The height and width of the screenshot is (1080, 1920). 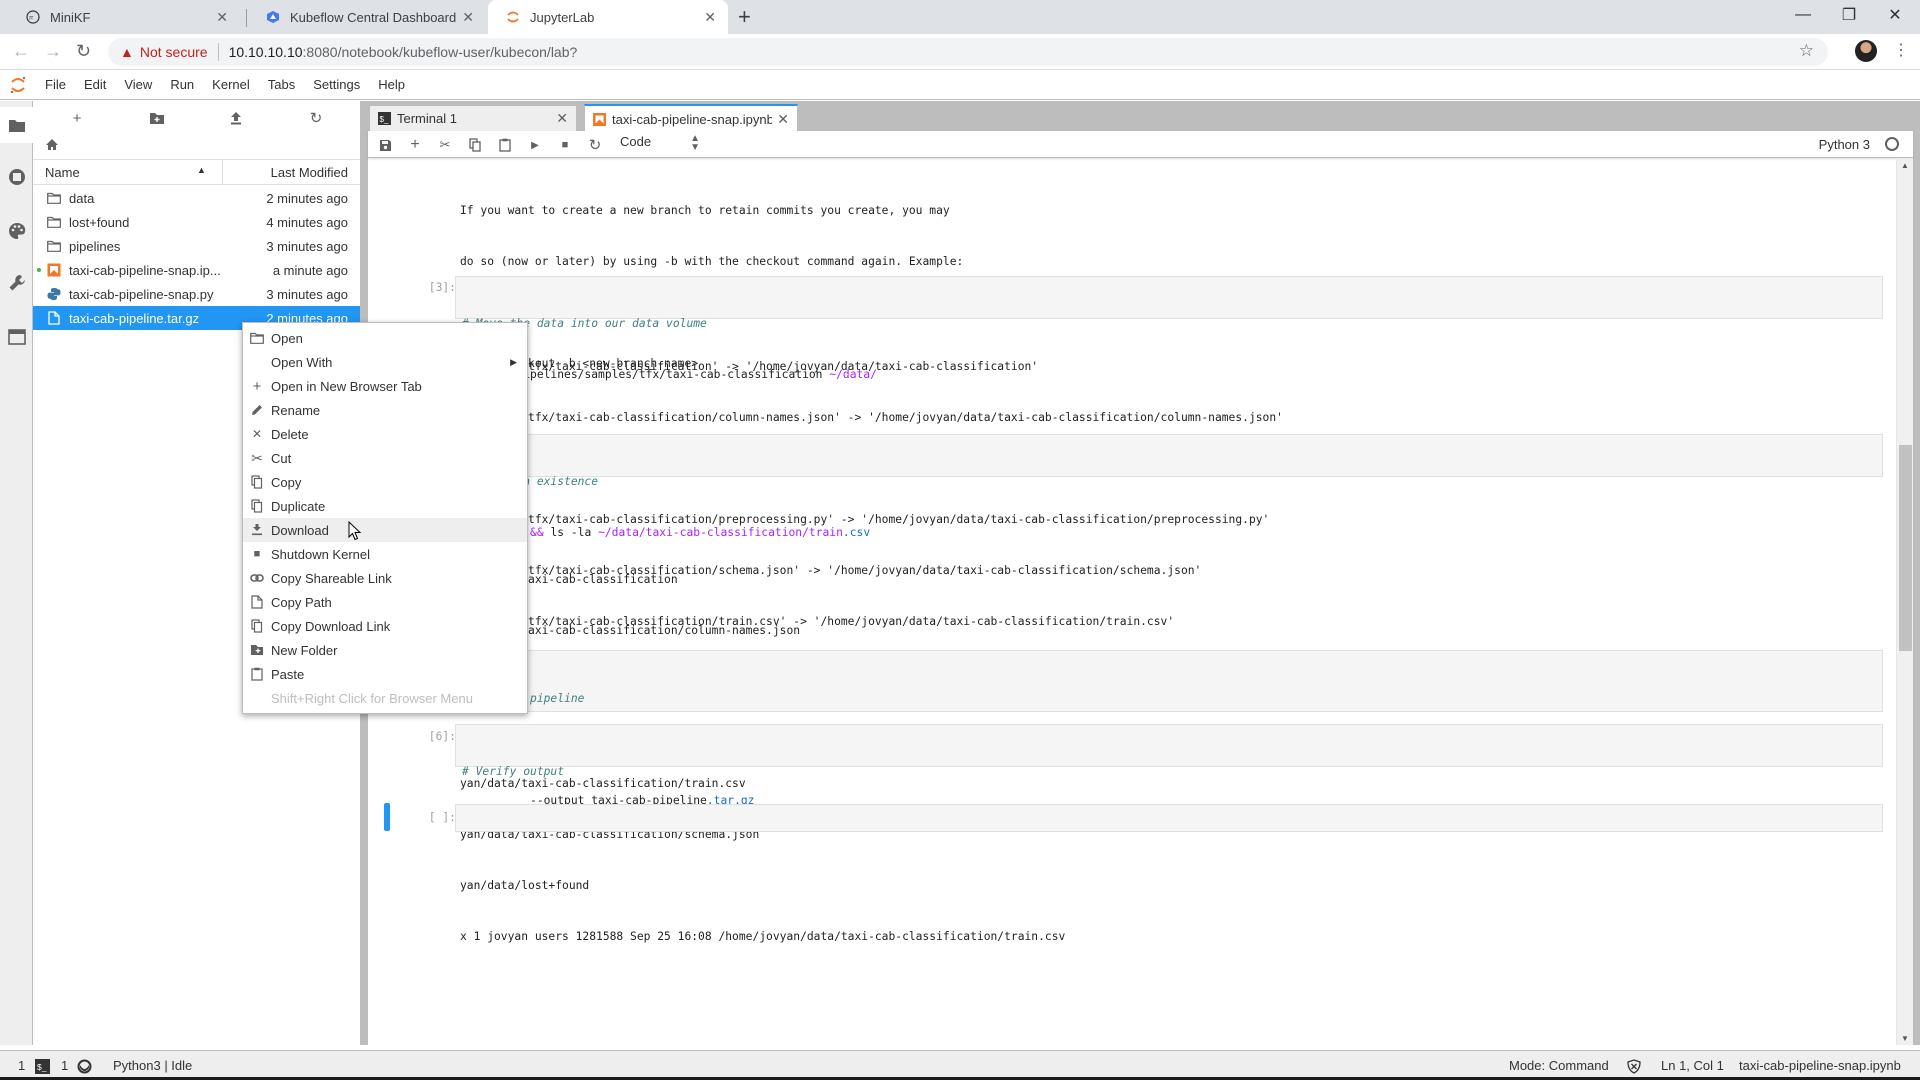 What do you see at coordinates (316, 118) in the screenshot?
I see `refresh-icon: ↻` at bounding box center [316, 118].